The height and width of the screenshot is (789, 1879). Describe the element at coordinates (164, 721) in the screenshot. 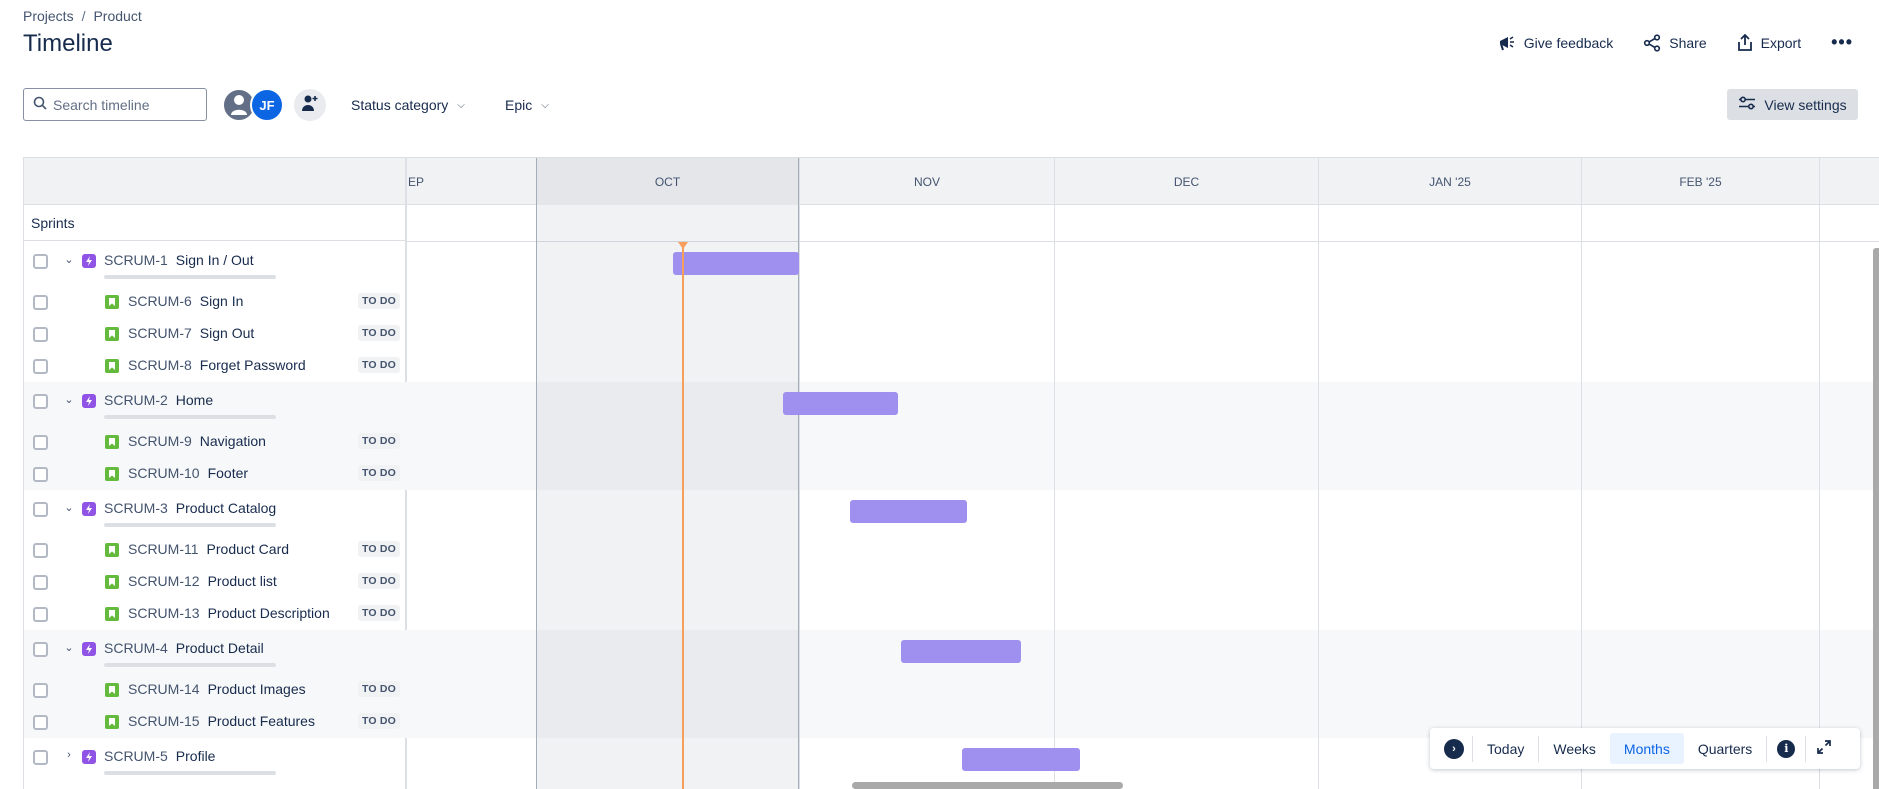

I see `issue-key: SCRUM-15` at that location.